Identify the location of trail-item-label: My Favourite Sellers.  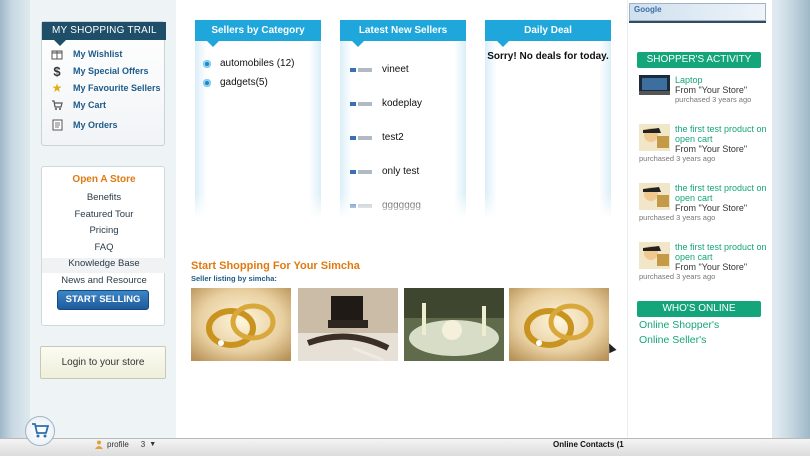
(117, 88).